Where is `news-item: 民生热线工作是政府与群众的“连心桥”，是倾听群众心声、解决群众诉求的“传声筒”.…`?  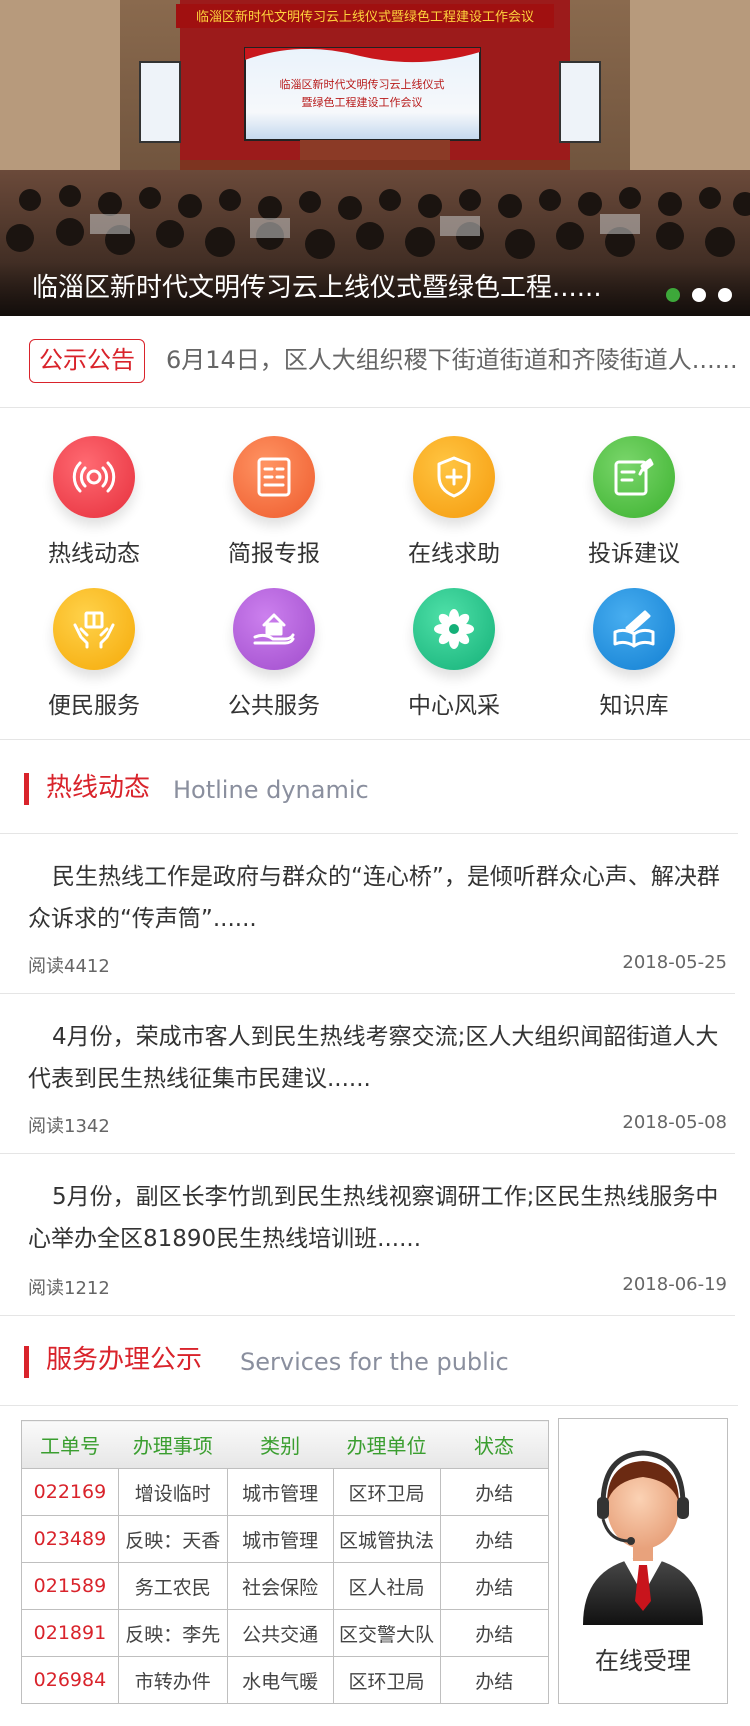 news-item: 民生热线工作是政府与群众的“连心桥”，是倾听群众心声、解决群众诉求的“传声筒”.… is located at coordinates (367, 914).